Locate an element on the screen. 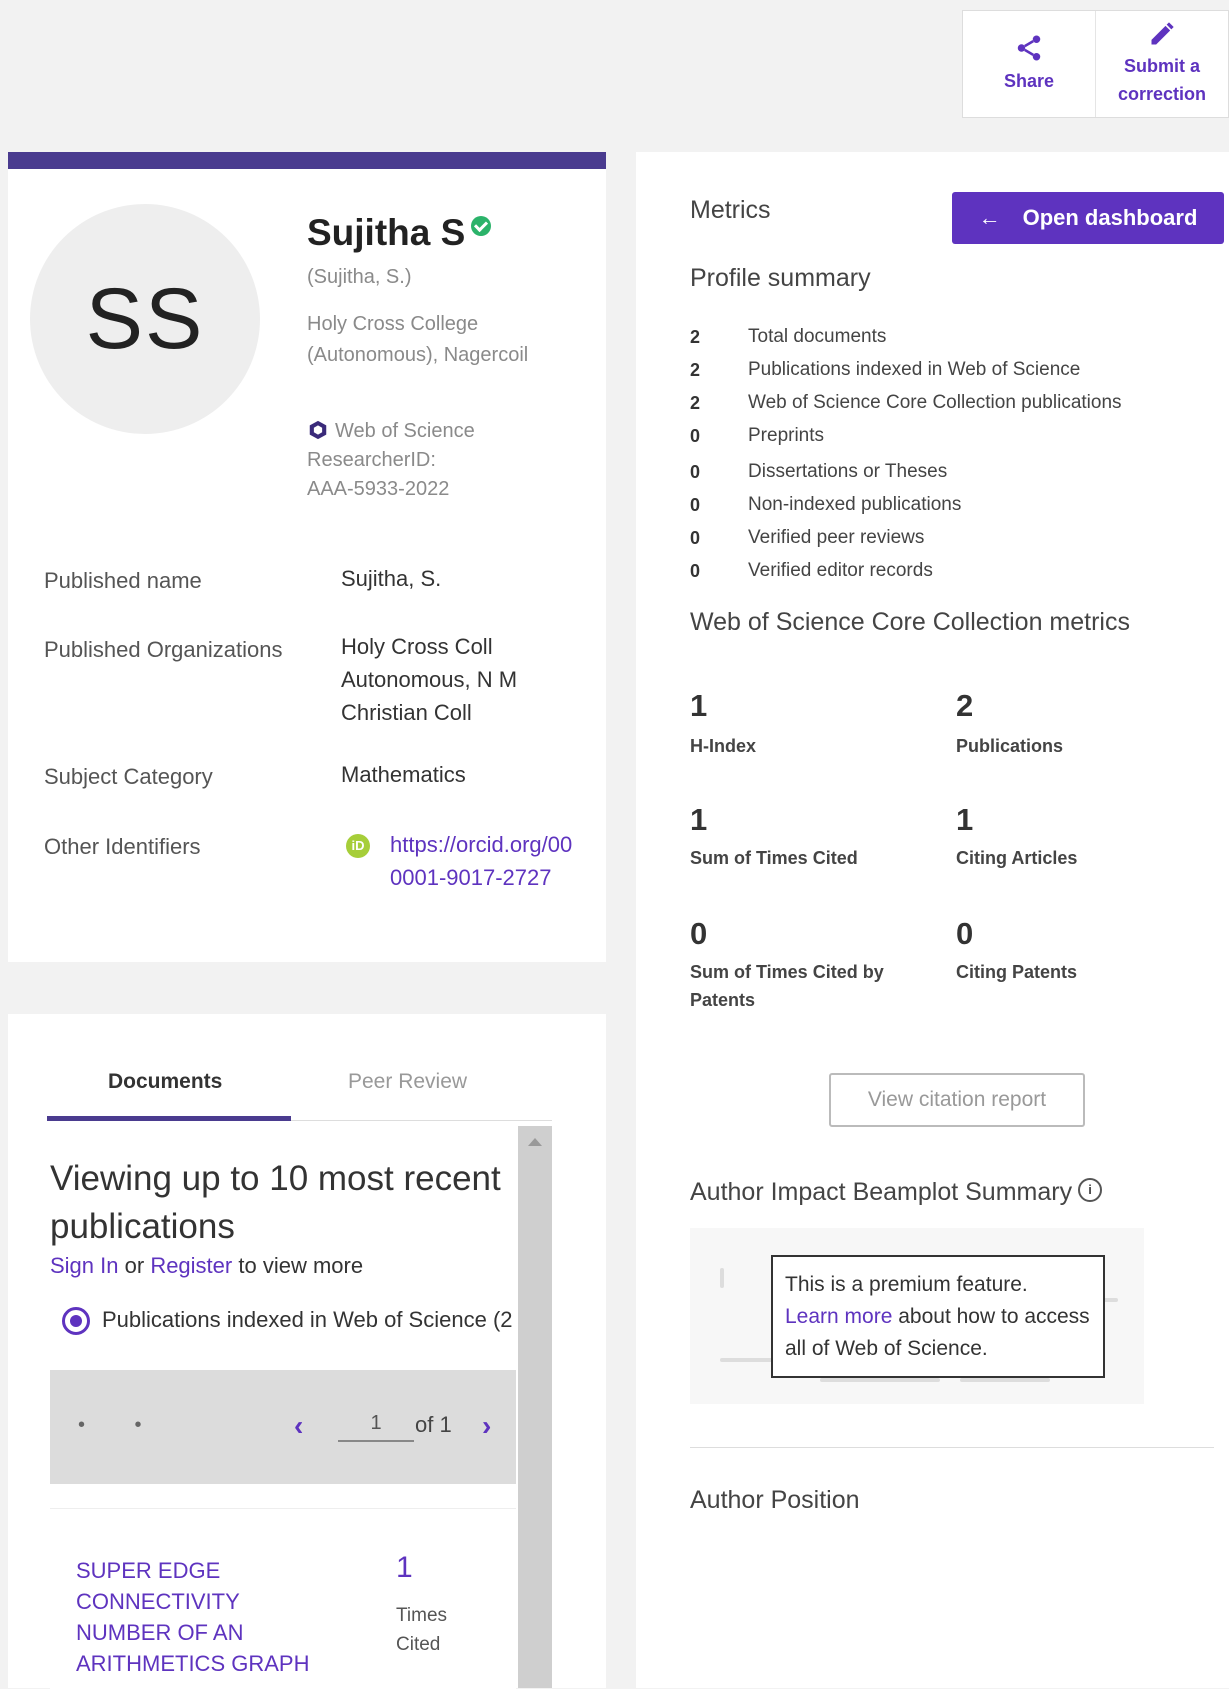  open-dashboard-label: Open dashboard is located at coordinates (1110, 217).